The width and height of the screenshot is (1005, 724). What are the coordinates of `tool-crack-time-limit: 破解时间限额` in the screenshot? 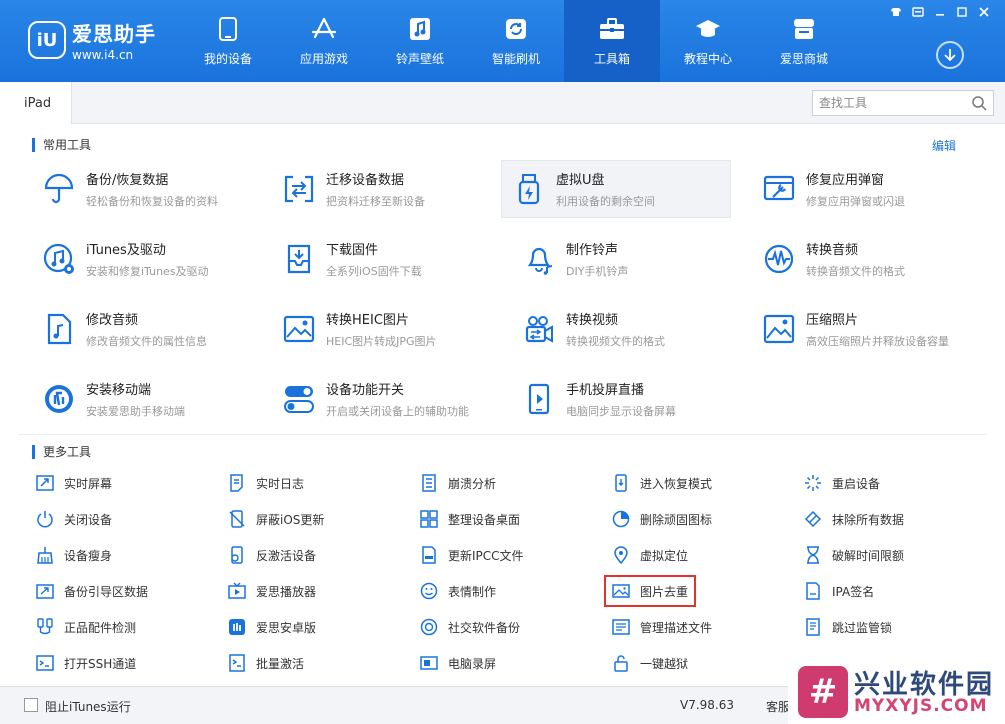 It's located at (854, 555).